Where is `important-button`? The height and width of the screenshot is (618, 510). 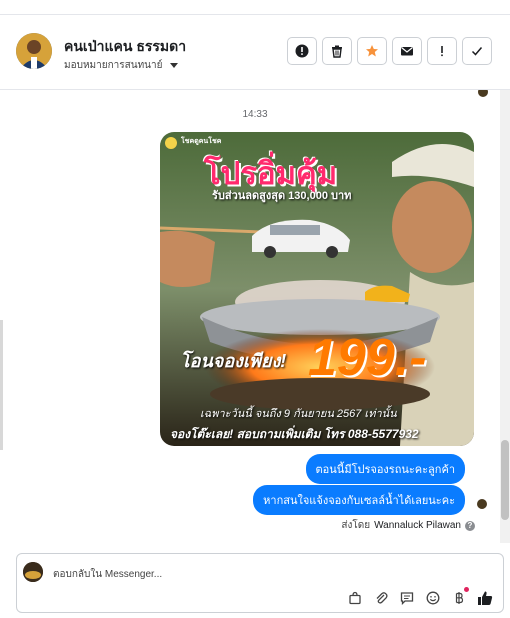
important-button is located at coordinates (442, 51).